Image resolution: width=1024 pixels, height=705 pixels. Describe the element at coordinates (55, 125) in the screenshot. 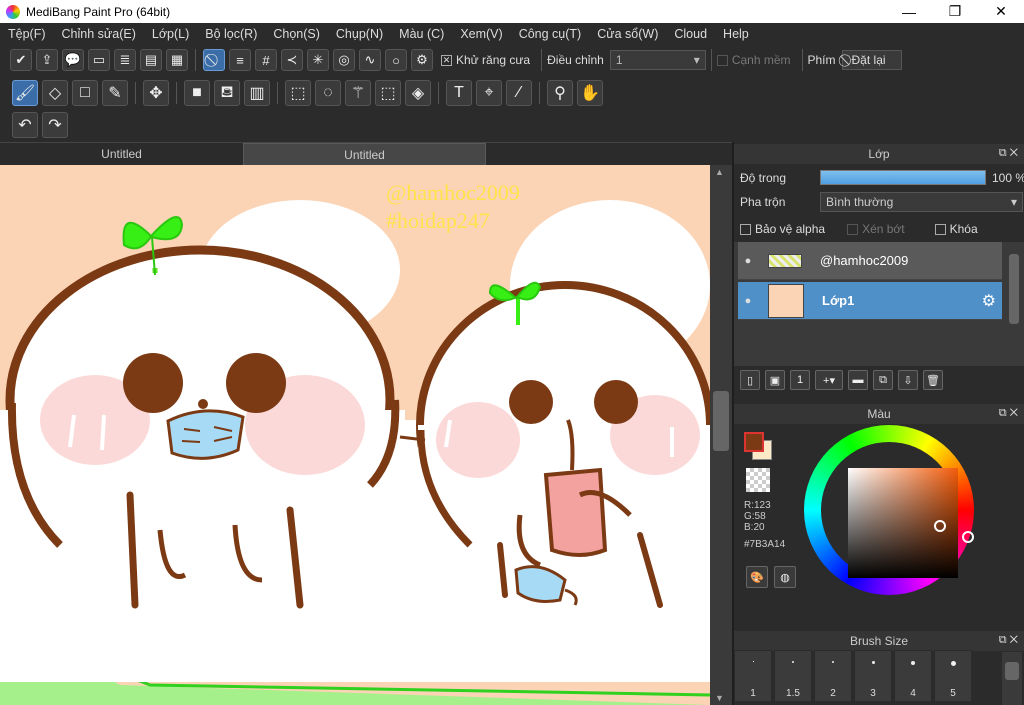

I see `redo-icon: ↷` at that location.